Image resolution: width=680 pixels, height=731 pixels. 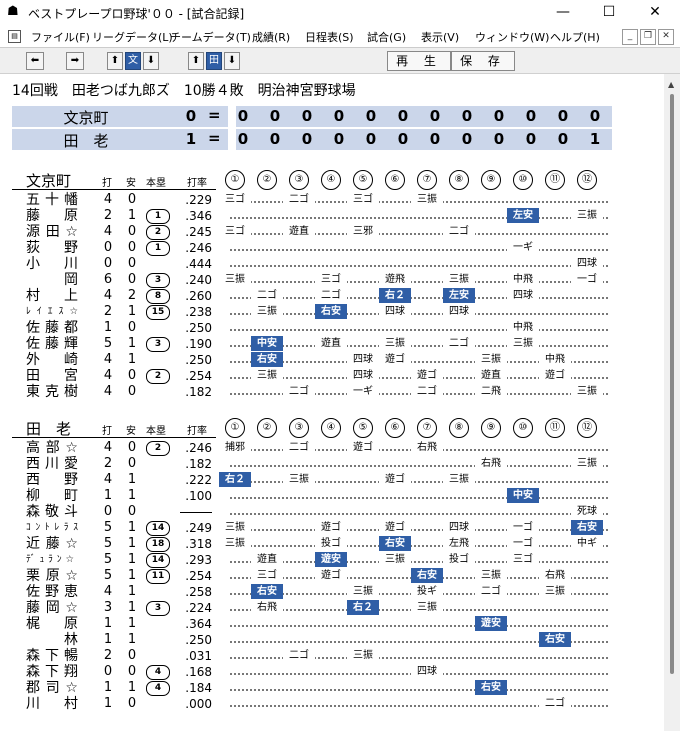 What do you see at coordinates (52, 656) in the screenshot?
I see `player-name: 森下暢` at bounding box center [52, 656].